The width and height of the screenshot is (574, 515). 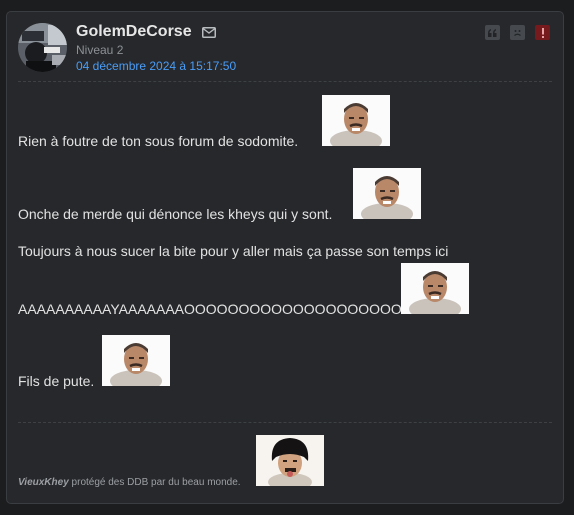 What do you see at coordinates (290, 460) in the screenshot?
I see `bowl-cut-sticker` at bounding box center [290, 460].